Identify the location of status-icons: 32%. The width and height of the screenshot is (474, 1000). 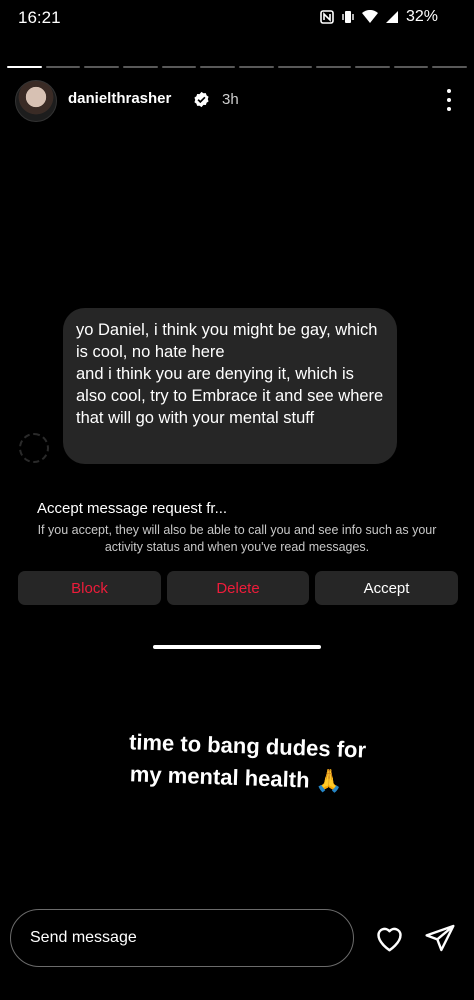
(379, 17).